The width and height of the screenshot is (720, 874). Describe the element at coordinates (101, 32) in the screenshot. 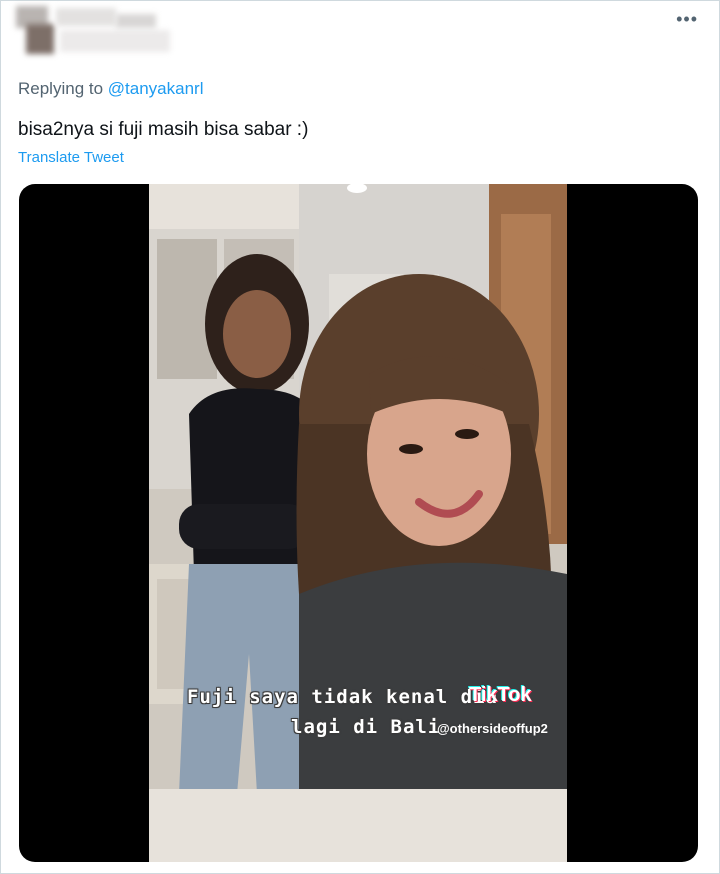

I see `blurred-user-header` at that location.